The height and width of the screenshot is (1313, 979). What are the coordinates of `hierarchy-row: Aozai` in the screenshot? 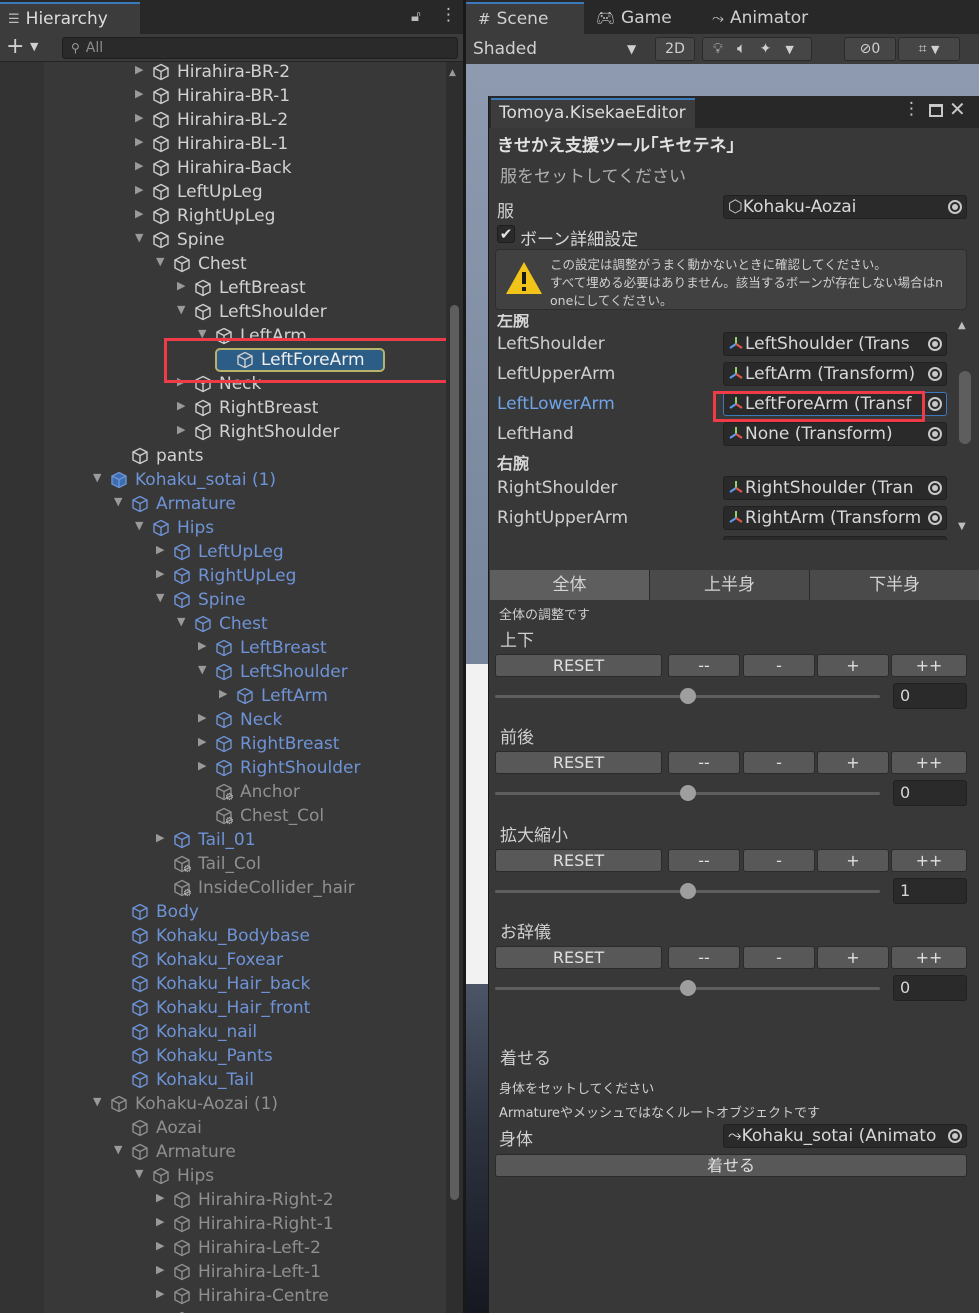 It's located at (222, 1128).